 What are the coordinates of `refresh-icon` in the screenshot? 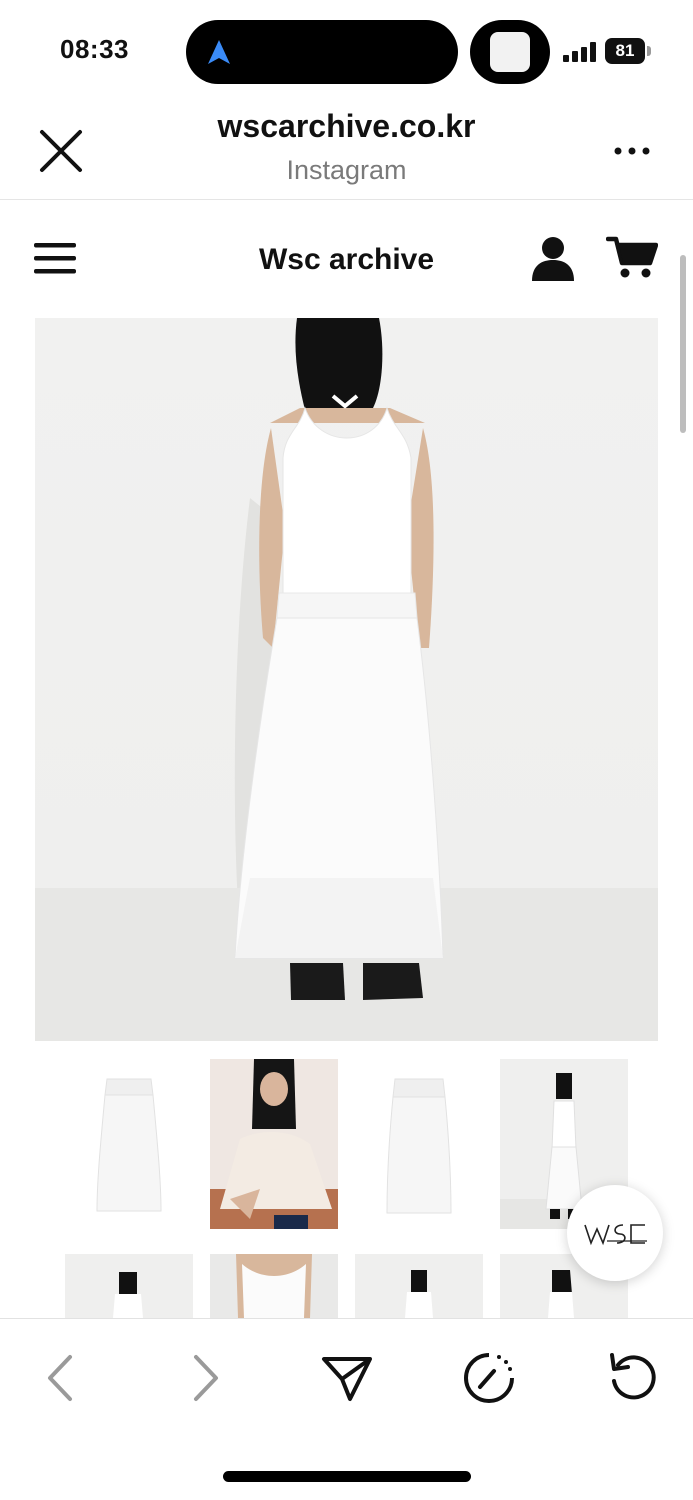 It's located at (633, 1378).